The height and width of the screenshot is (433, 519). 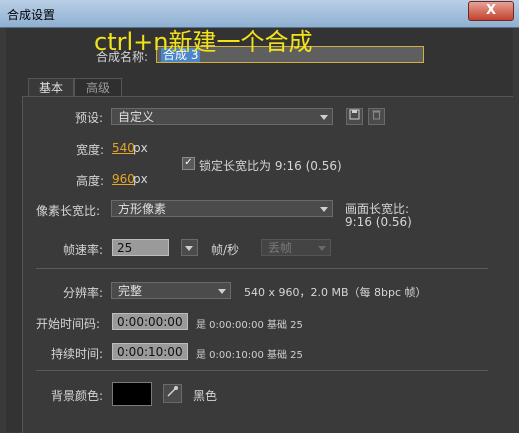 I want to click on pixel-aspect-dropdown: 方形像素, so click(x=222, y=208).